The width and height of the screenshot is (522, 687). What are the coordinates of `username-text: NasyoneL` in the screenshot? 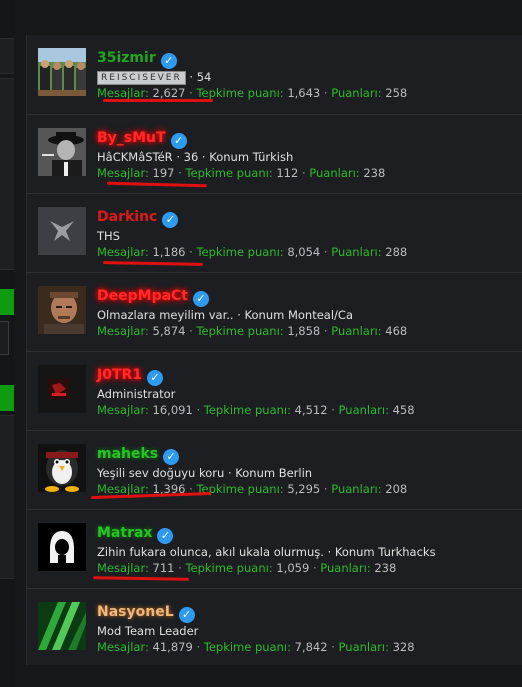 It's located at (135, 612).